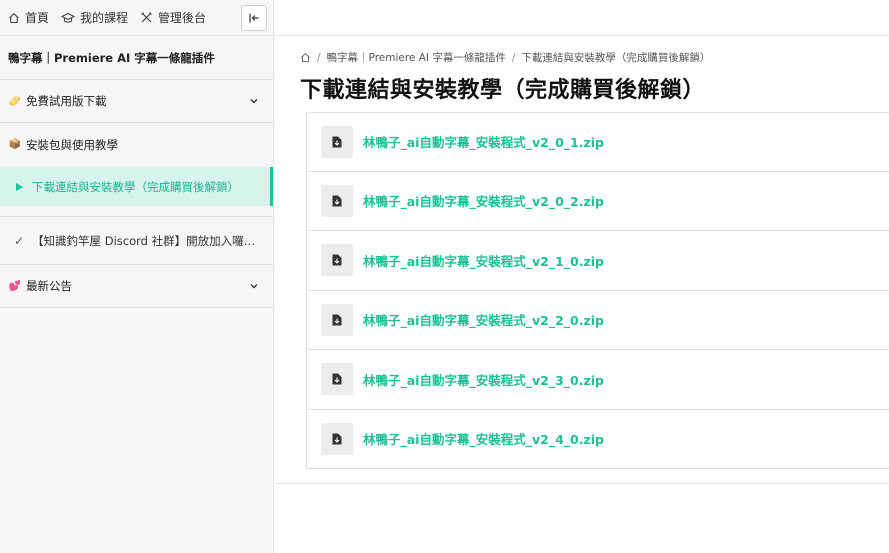 The height and width of the screenshot is (553, 889). What do you see at coordinates (483, 143) in the screenshot?
I see `file-name: 林鴨子_ai自動字幕_安裝程式_v2_0_1.zip` at bounding box center [483, 143].